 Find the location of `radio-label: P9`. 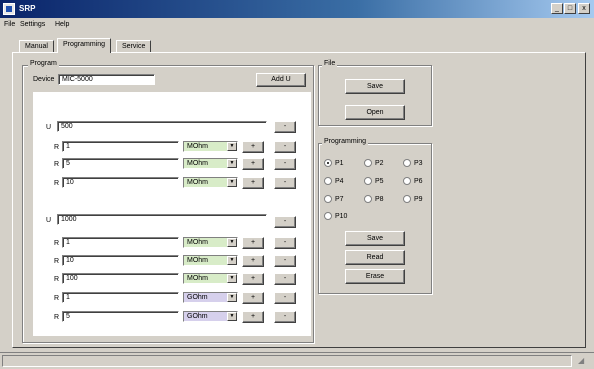

radio-label: P9 is located at coordinates (418, 199).